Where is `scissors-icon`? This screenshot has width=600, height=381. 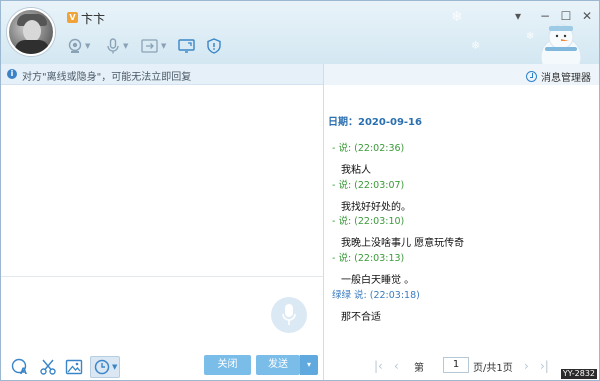
scissors-icon is located at coordinates (48, 367).